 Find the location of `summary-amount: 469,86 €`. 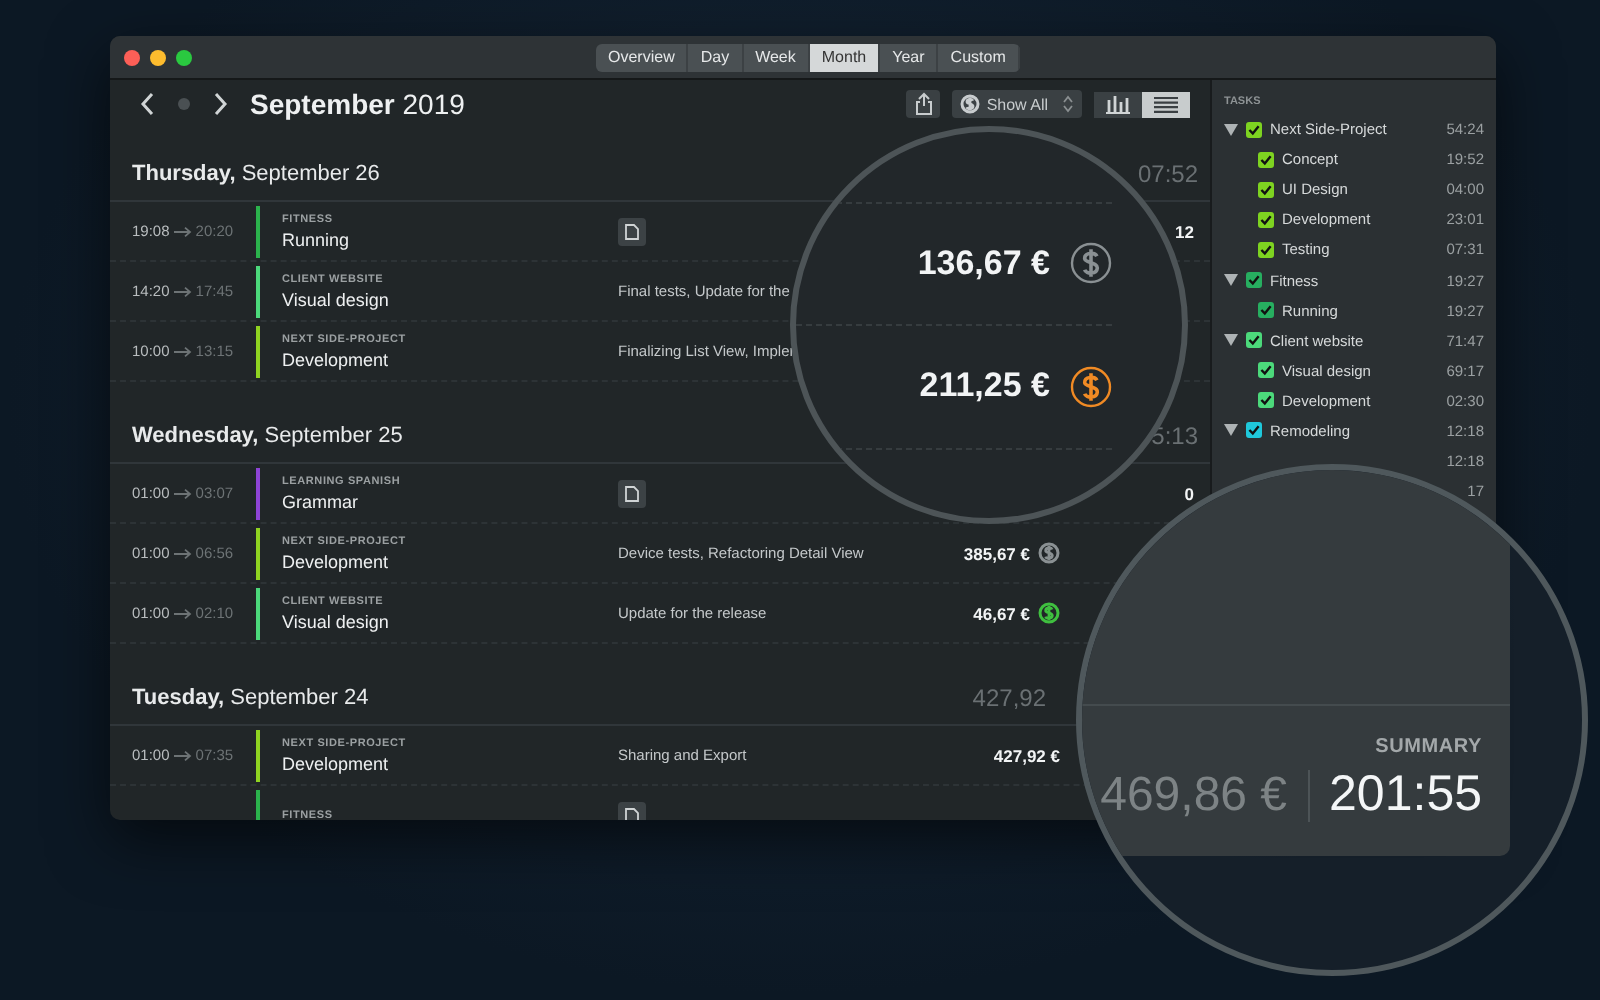

summary-amount: 469,86 € is located at coordinates (1194, 795).